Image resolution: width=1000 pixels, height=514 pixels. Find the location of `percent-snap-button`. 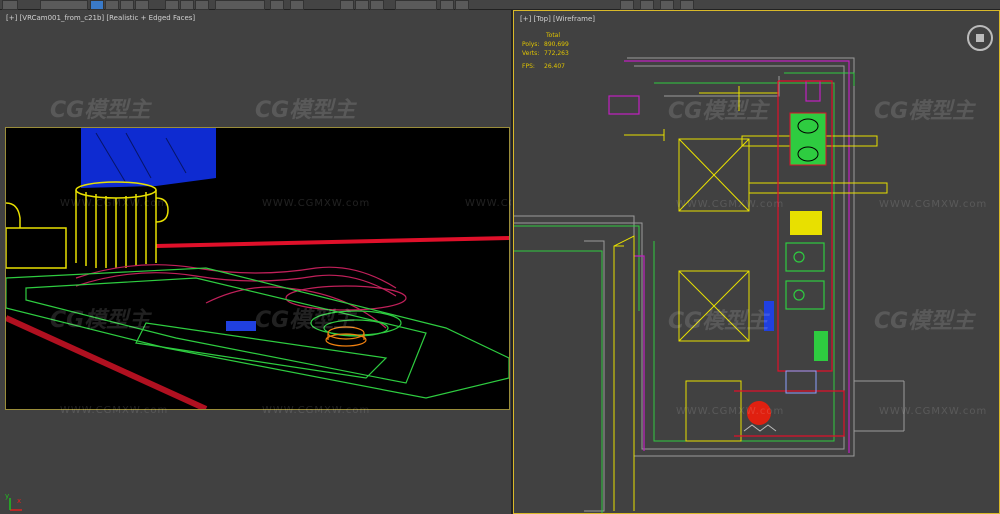

percent-snap-button is located at coordinates (362, 5).